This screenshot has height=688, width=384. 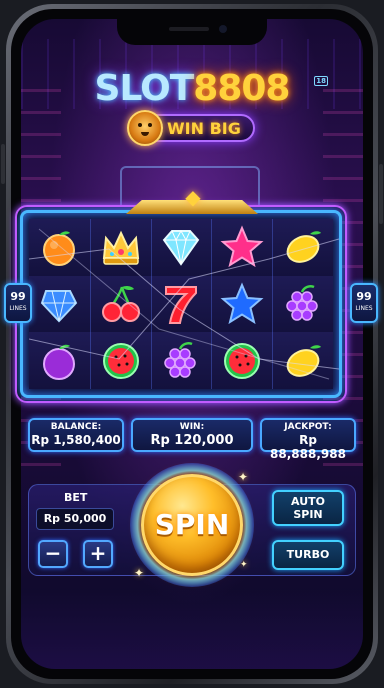 I want to click on plum-icon, so click(x=59, y=362).